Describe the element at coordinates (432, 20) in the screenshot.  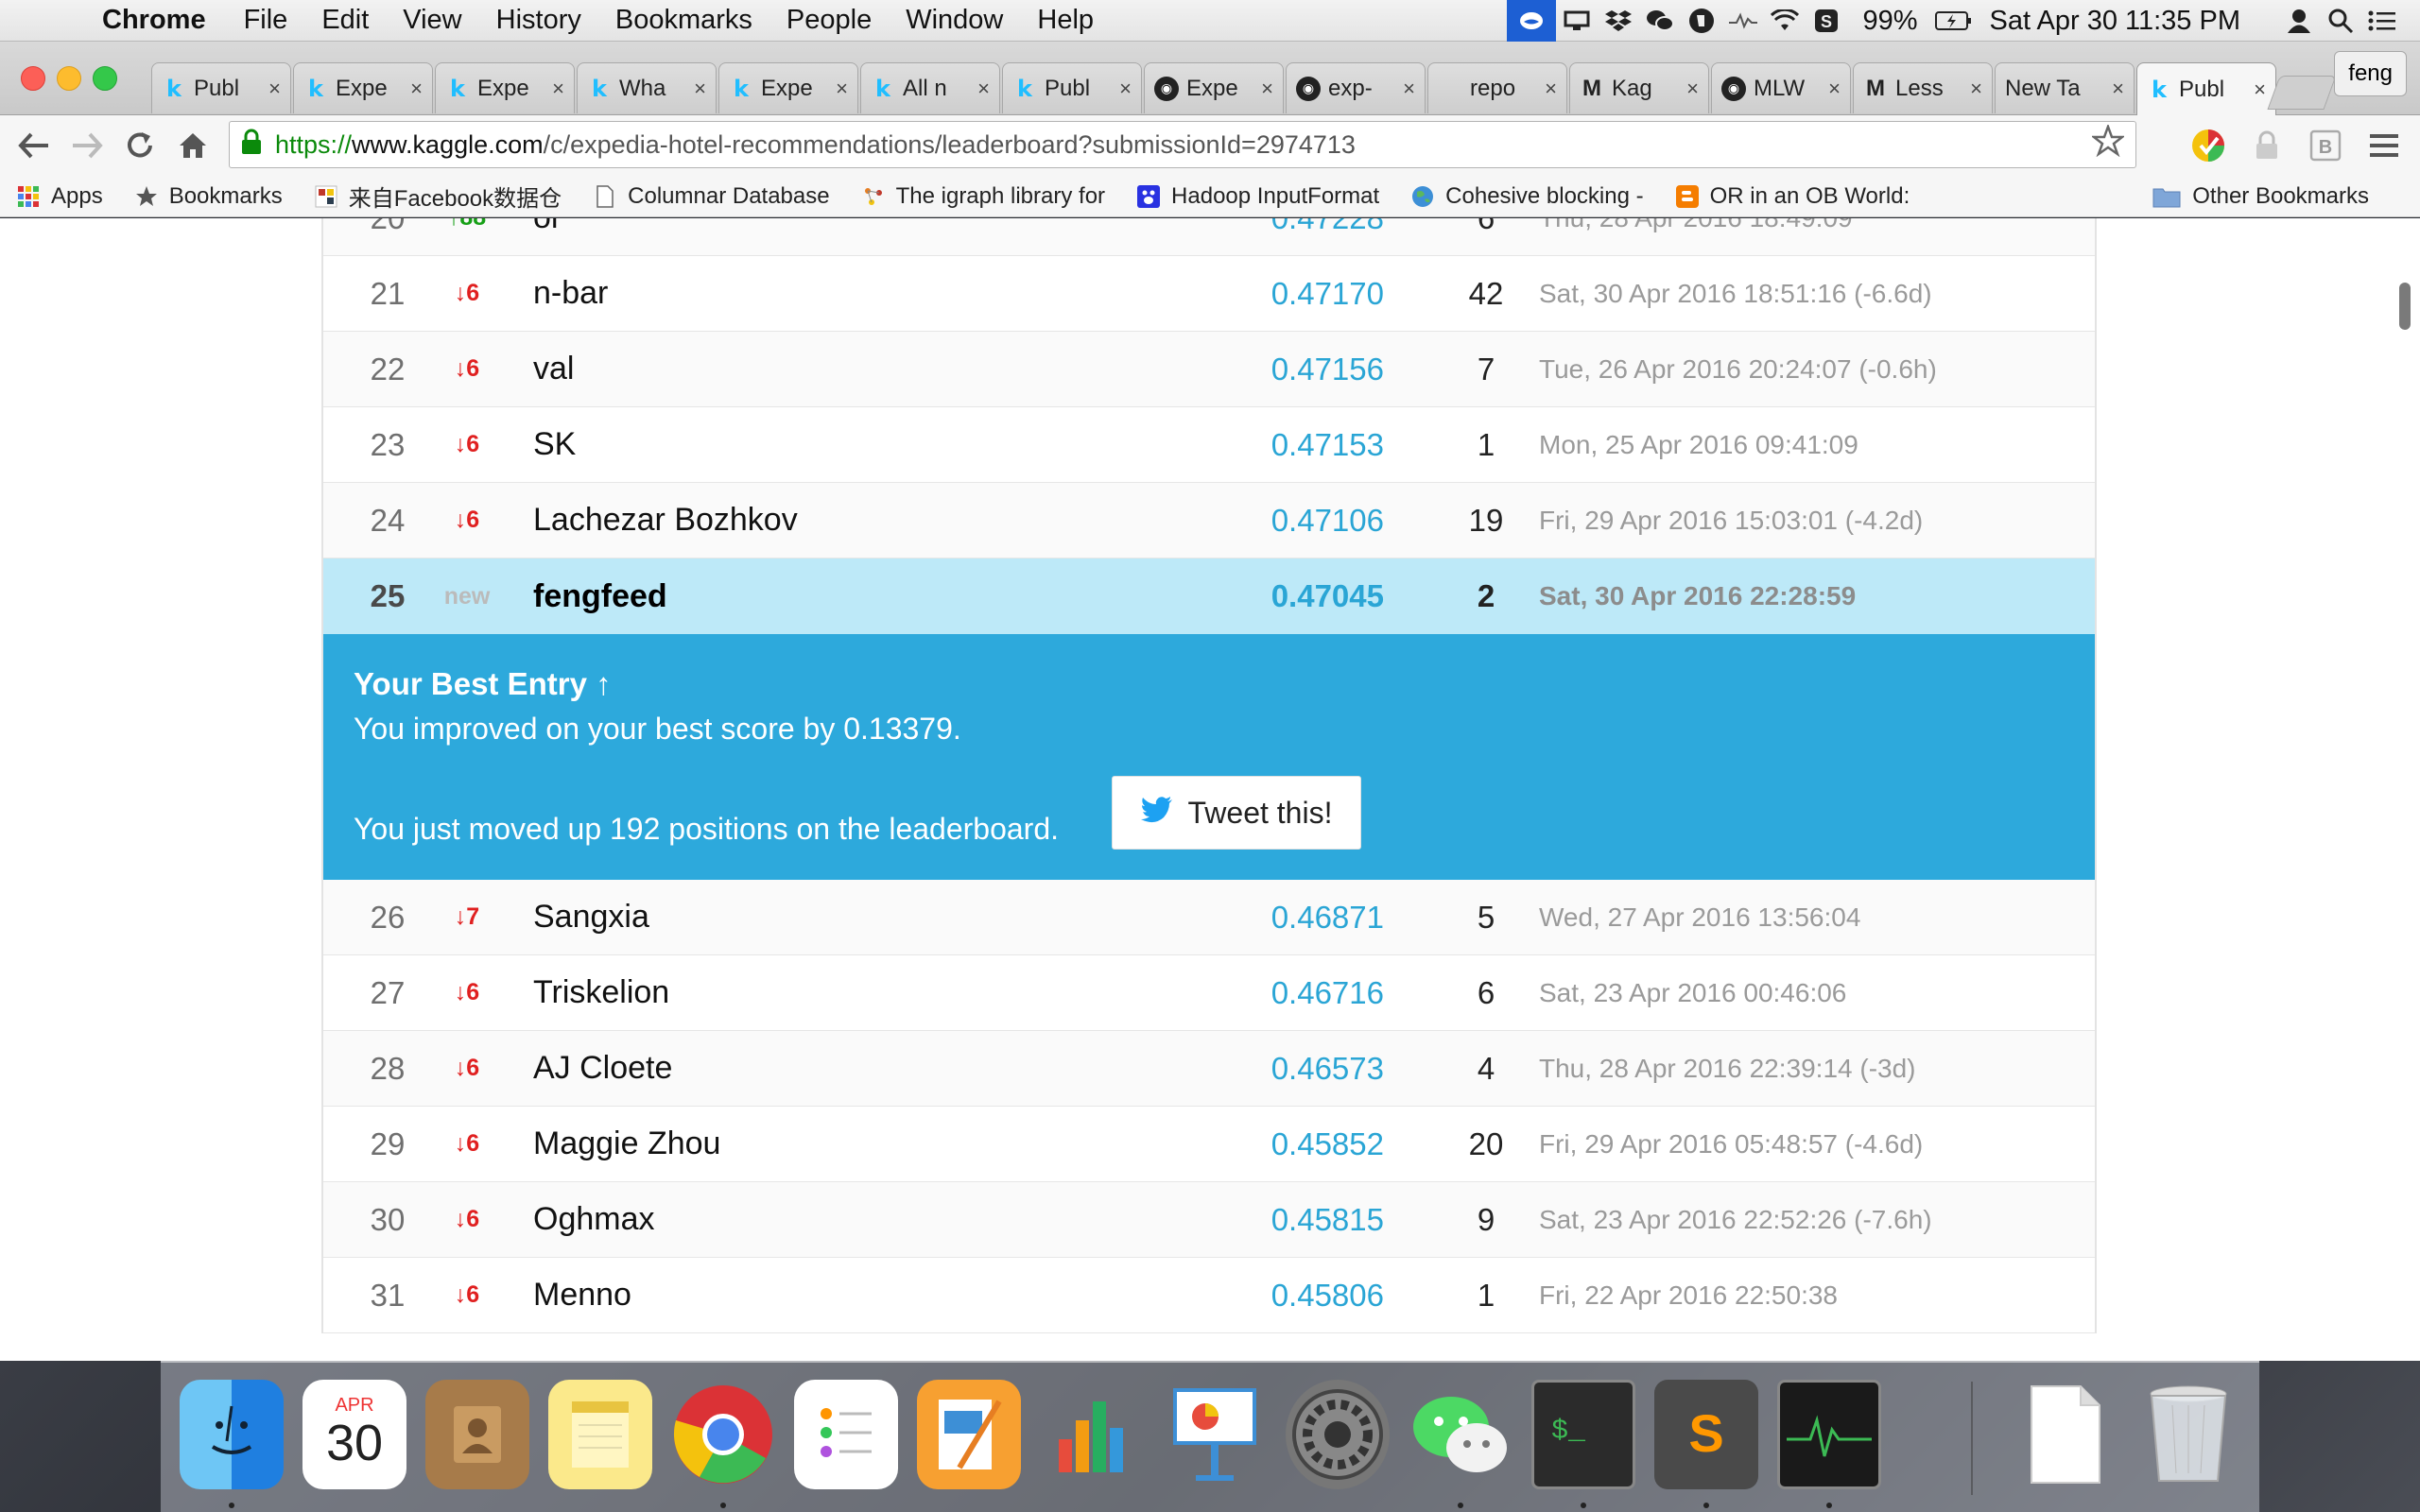
I see `menu-view: View` at that location.